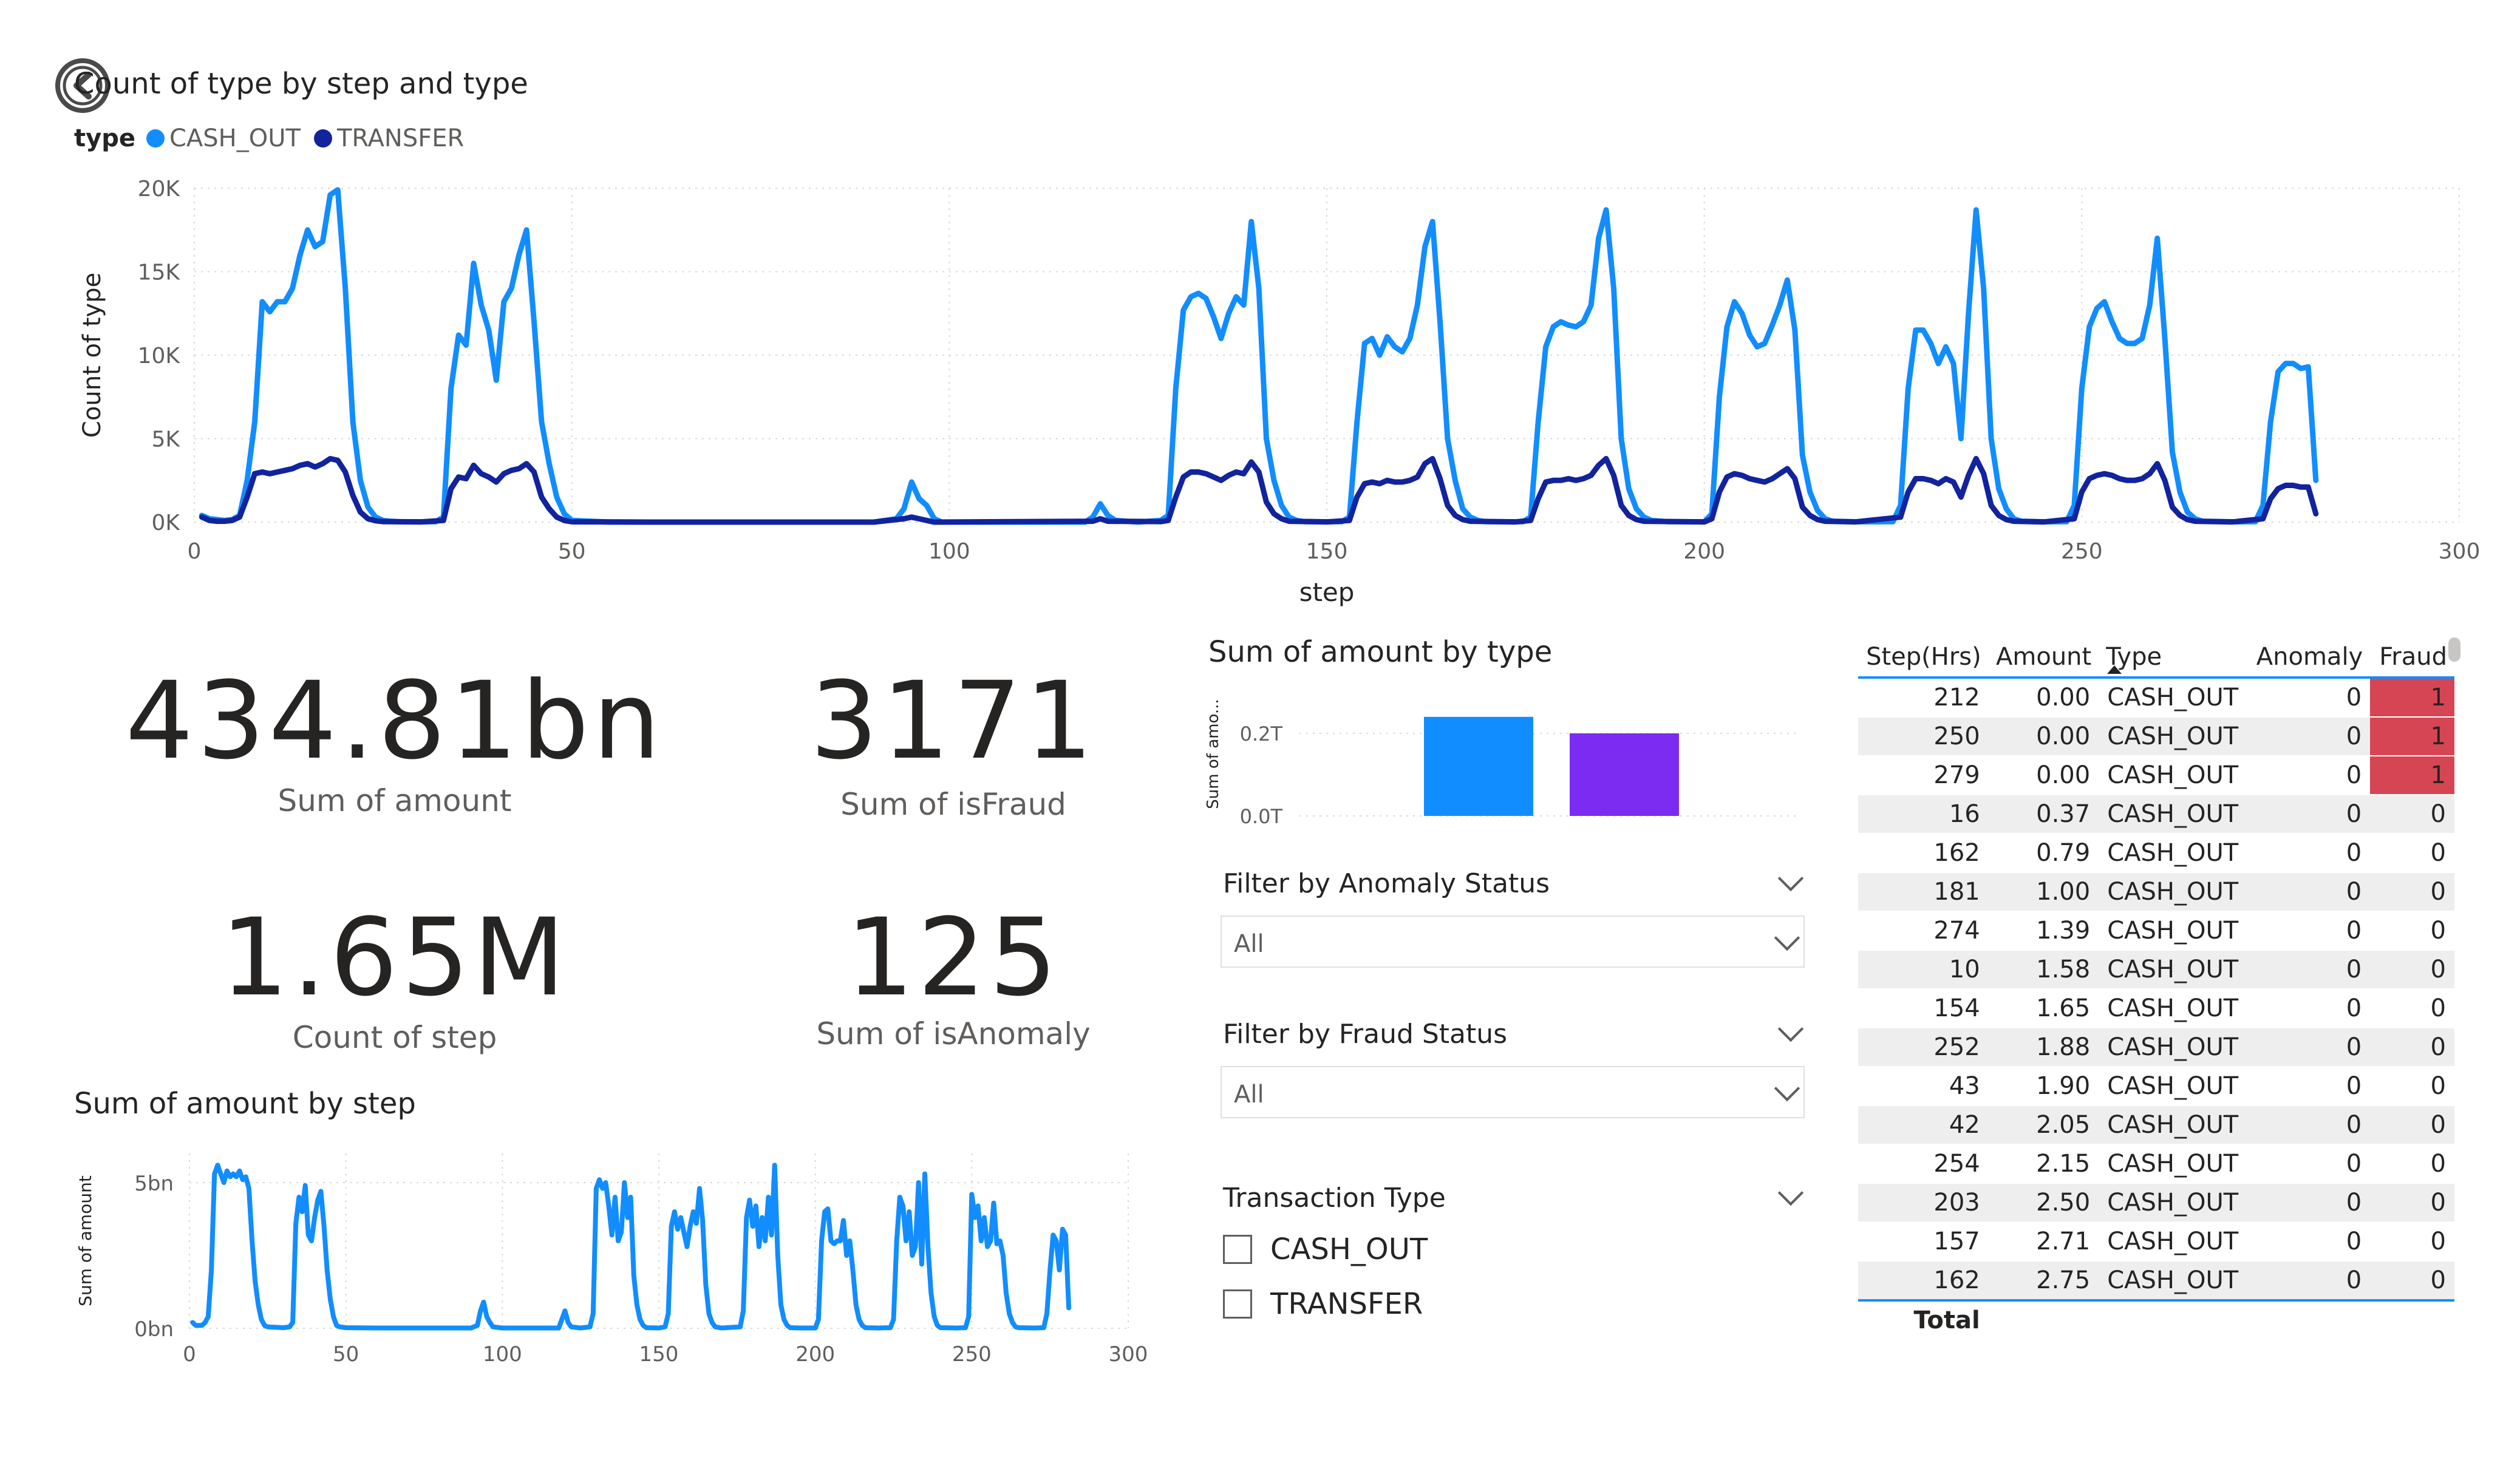 The image size is (2520, 1457). What do you see at coordinates (1790, 1030) in the screenshot?
I see `slicer-fraud-collapse` at bounding box center [1790, 1030].